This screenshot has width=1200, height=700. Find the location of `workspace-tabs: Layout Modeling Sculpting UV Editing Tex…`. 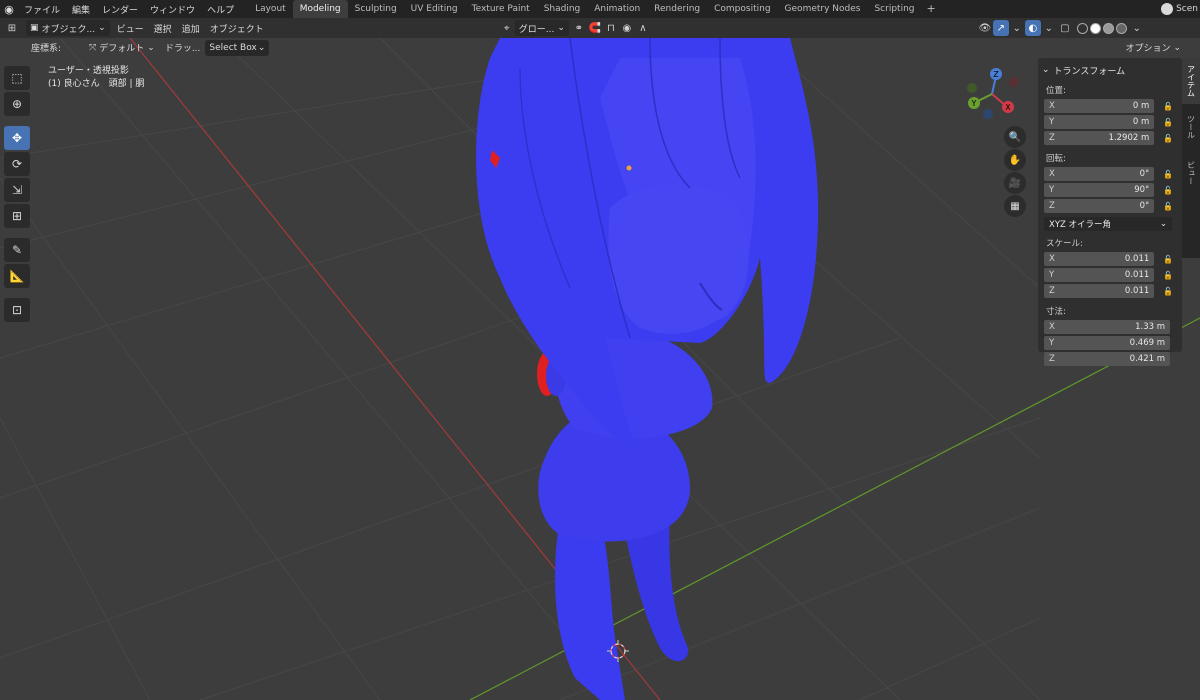

workspace-tabs: Layout Modeling Sculpting UV Editing Tex… is located at coordinates (594, 9).